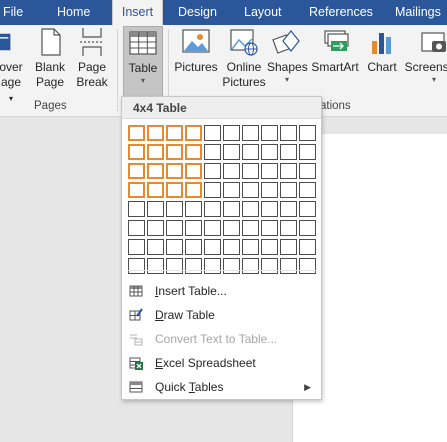  What do you see at coordinates (263, 12) in the screenshot?
I see `tab-layout: Layout` at bounding box center [263, 12].